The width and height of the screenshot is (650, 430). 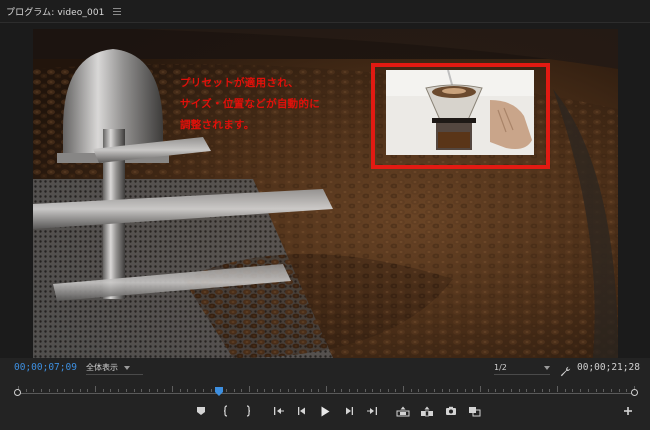 I want to click on duration-timecode: 00;00;21;28, so click(x=608, y=367).